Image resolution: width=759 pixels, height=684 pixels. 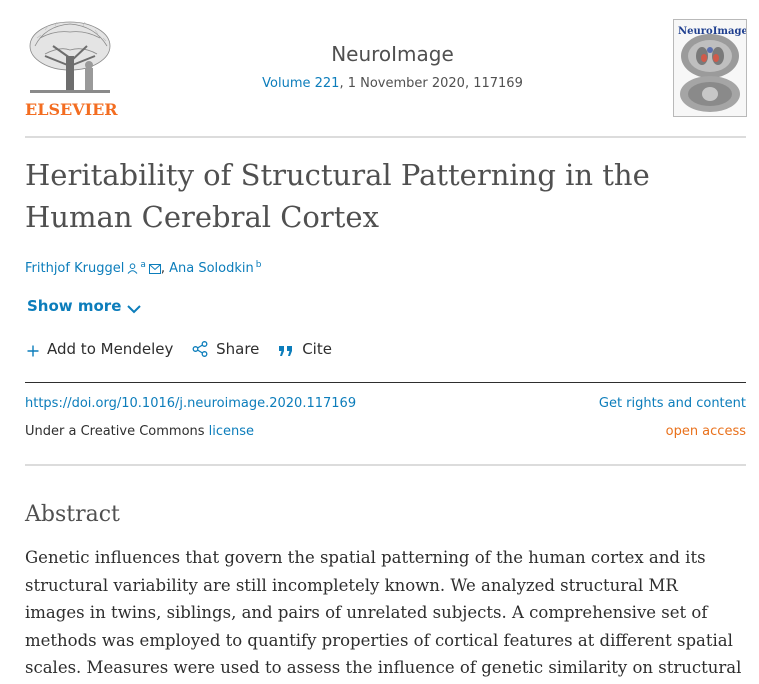 I want to click on article-title-line-2: Human Cerebral Cortex, so click(x=202, y=217).